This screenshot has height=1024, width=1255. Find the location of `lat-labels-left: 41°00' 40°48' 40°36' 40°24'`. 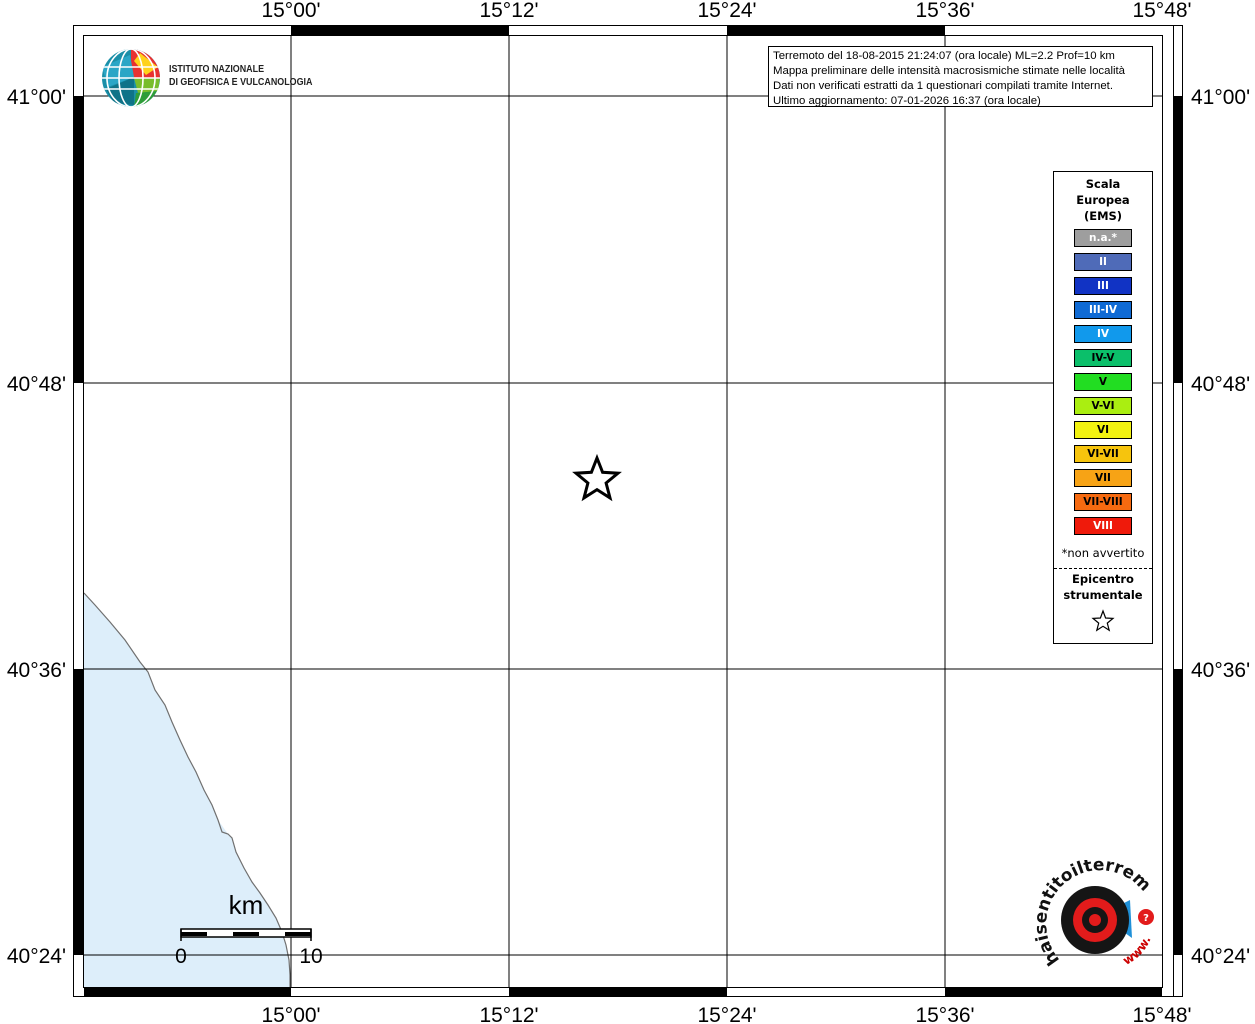

lat-labels-left: 41°00' 40°48' 40°36' 40°24' is located at coordinates (36, 527).